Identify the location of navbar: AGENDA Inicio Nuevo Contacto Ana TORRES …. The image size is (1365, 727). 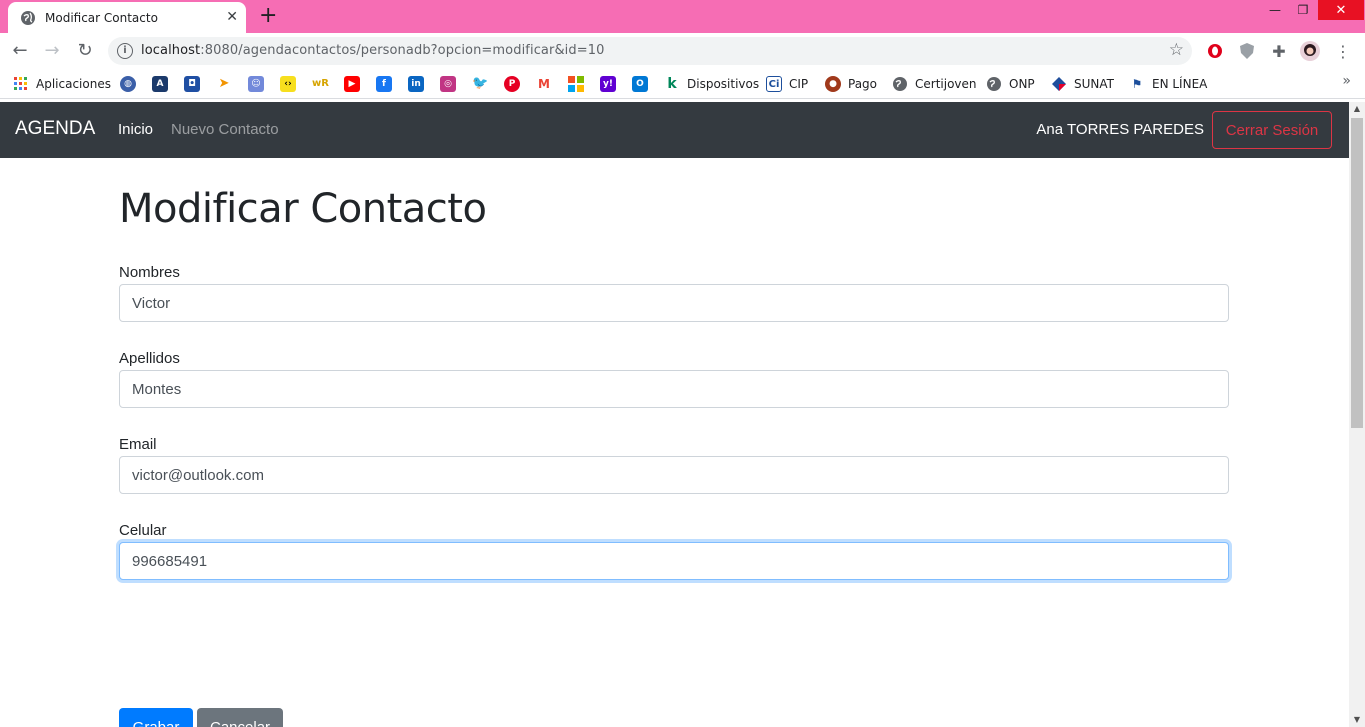
(674, 130).